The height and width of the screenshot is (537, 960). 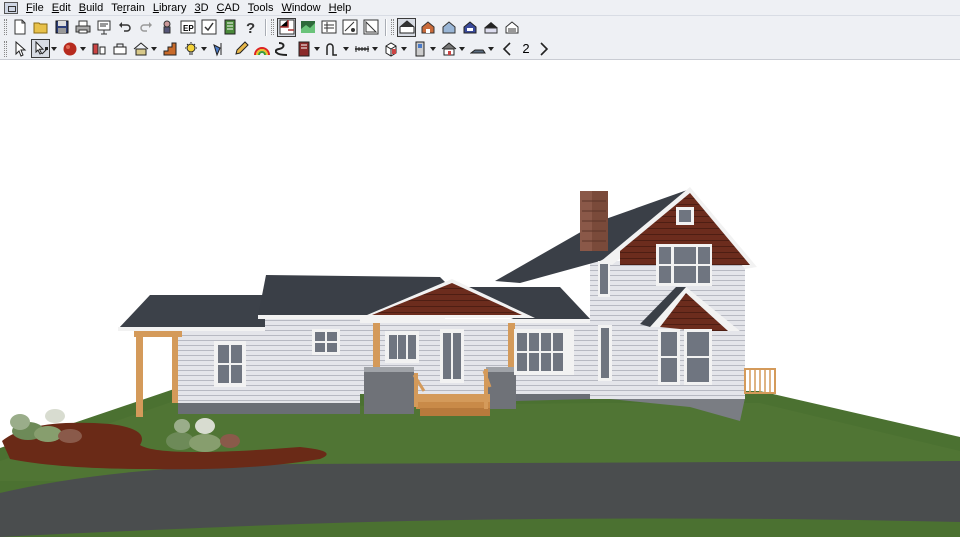 I want to click on question-help-icon: ?, so click(x=250, y=27).